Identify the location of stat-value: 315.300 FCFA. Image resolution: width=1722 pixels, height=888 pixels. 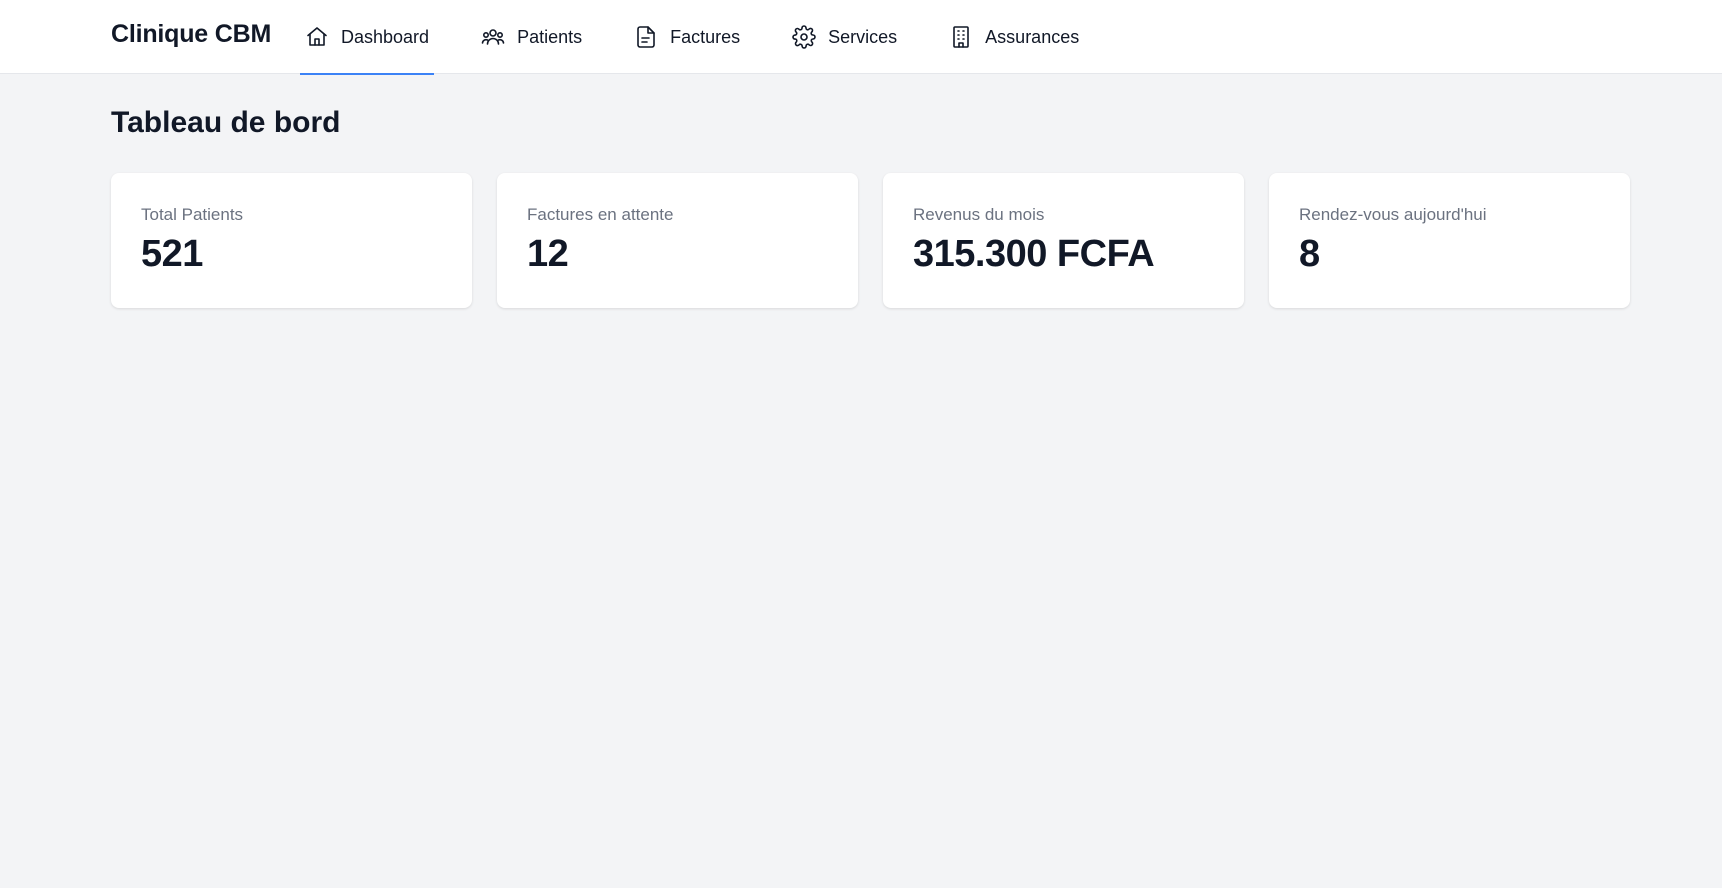
(1034, 254).